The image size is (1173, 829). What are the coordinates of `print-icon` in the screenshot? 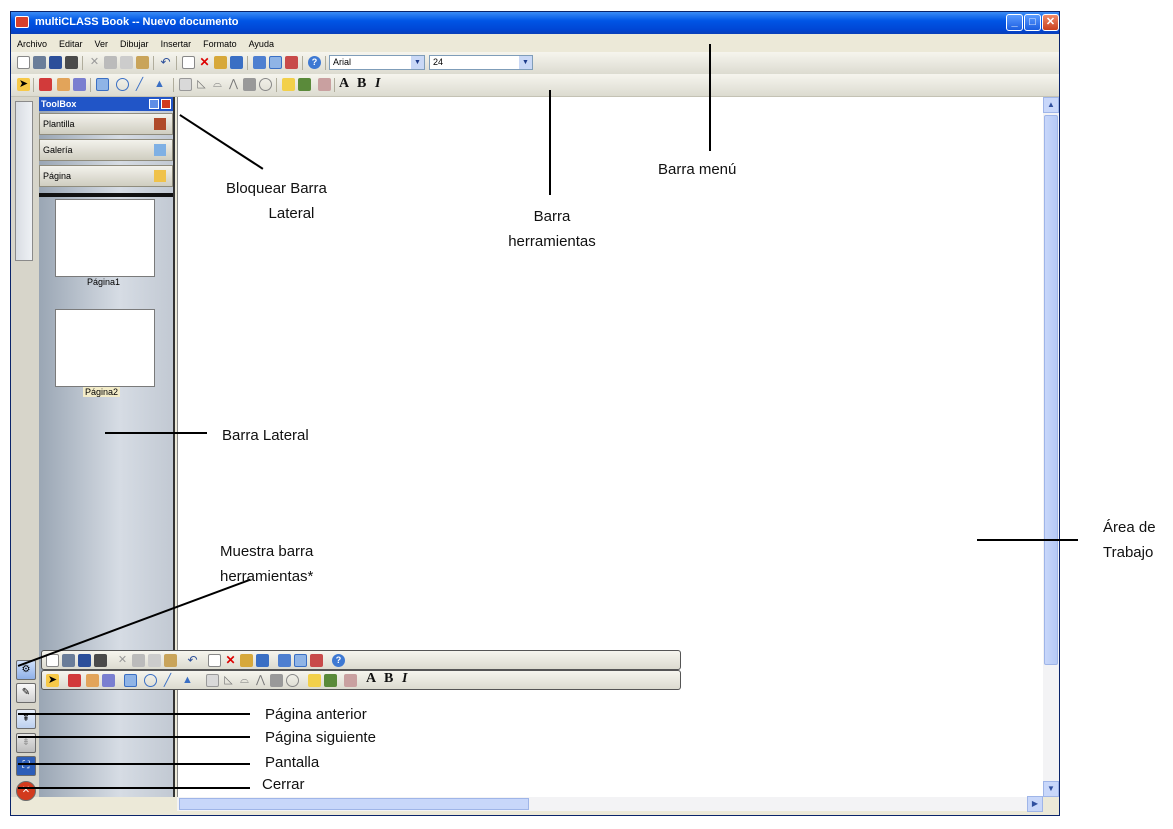 It's located at (39, 62).